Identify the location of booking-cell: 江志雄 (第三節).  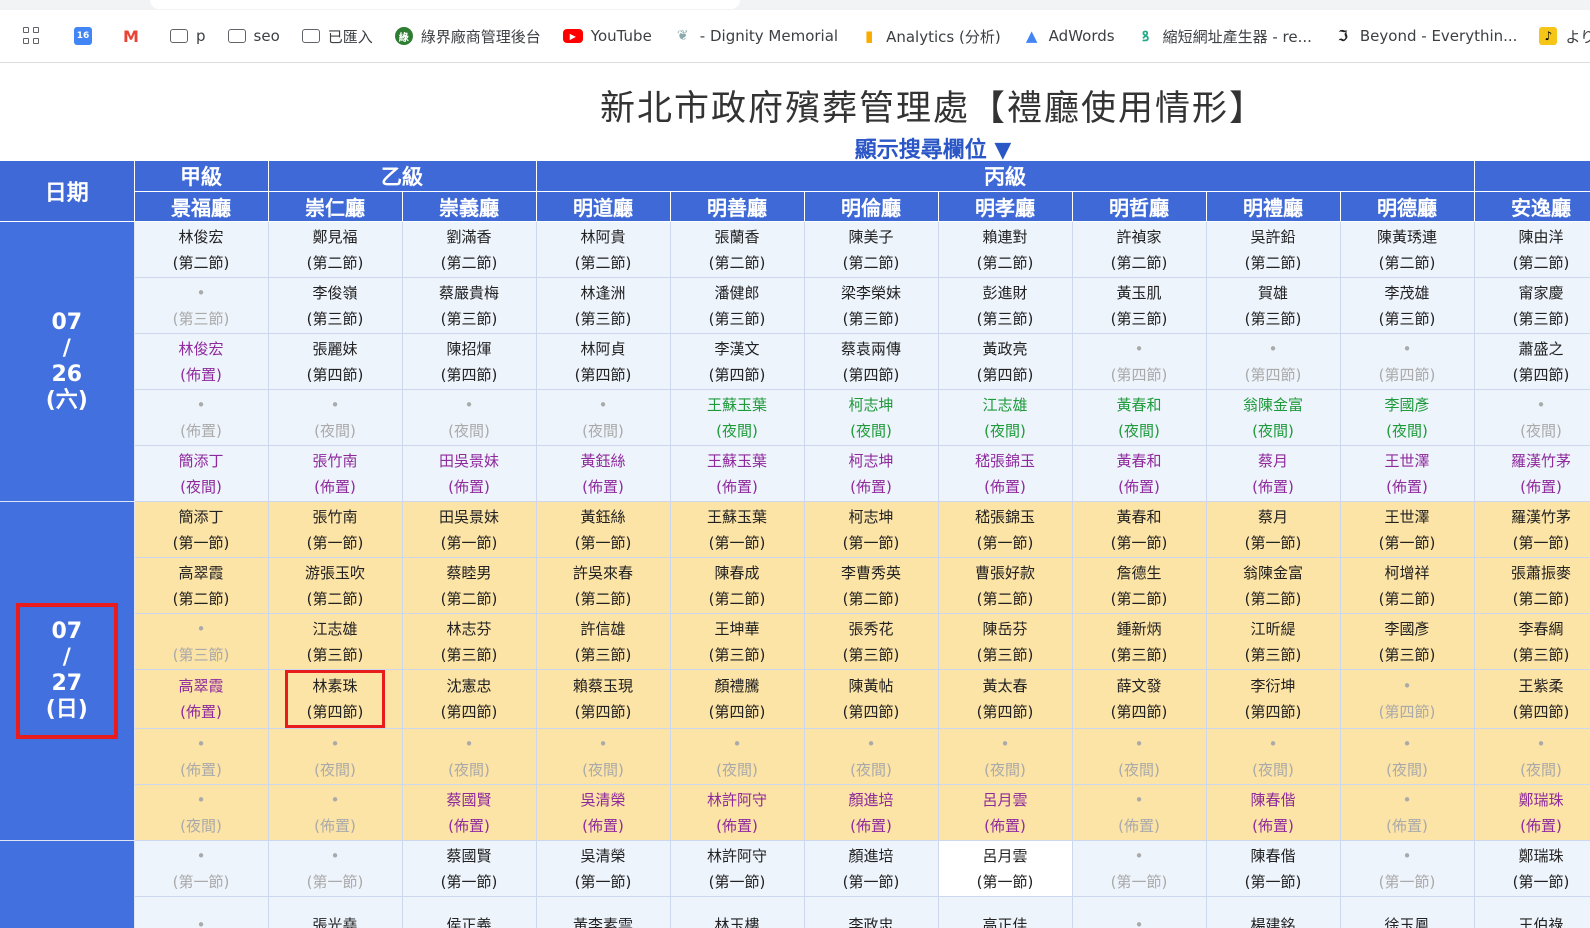
(335, 641).